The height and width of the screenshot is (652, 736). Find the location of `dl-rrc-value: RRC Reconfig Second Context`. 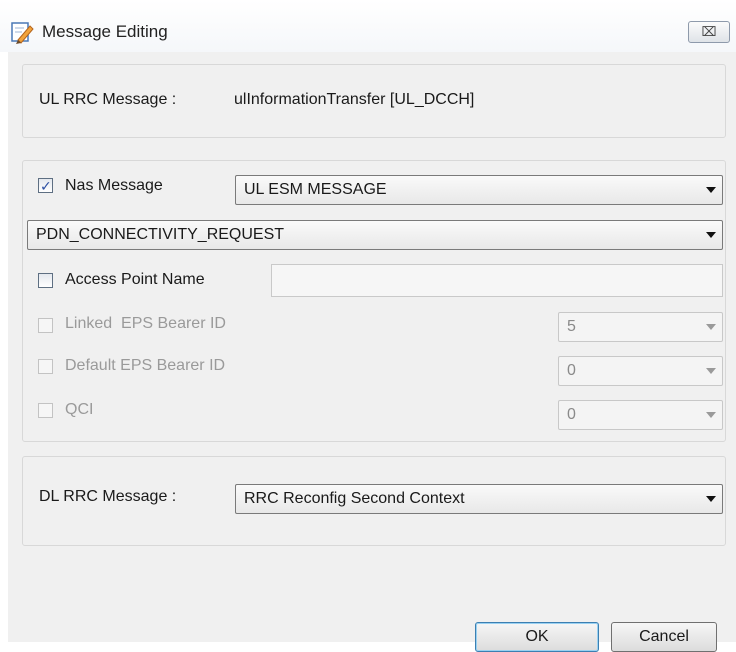

dl-rrc-value: RRC Reconfig Second Context is located at coordinates (354, 498).